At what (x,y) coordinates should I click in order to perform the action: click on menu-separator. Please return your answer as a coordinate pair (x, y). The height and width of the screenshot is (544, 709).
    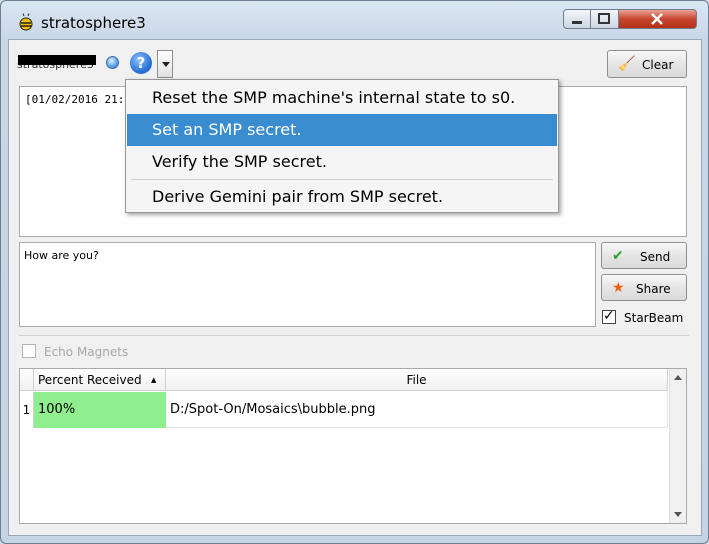
    Looking at the image, I should click on (342, 179).